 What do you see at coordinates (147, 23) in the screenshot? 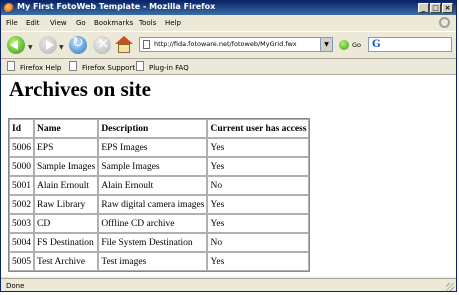
I see `menu-tools: Tools` at bounding box center [147, 23].